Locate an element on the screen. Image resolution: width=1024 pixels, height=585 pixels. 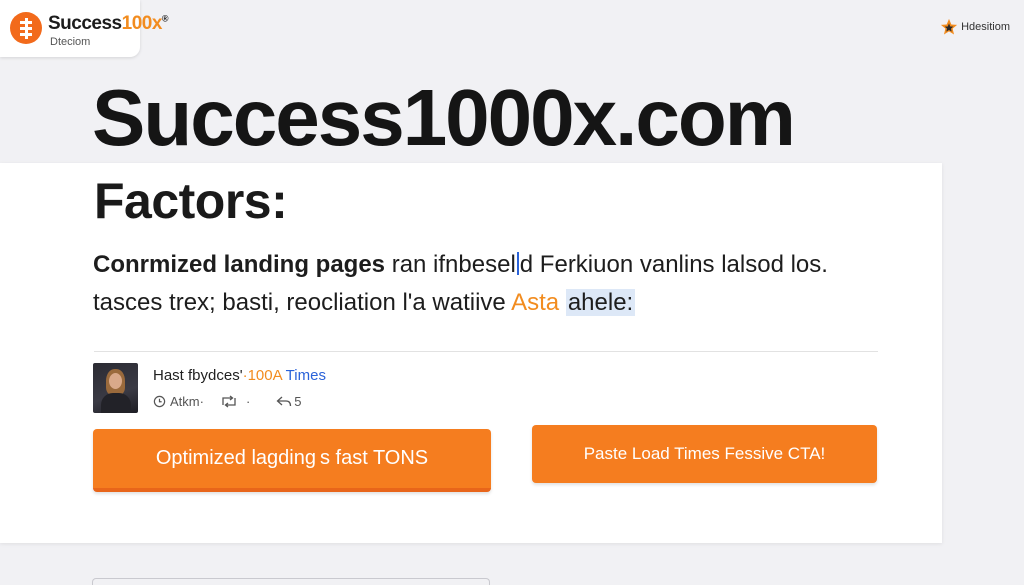
logo-mark-icon is located at coordinates (26, 28).